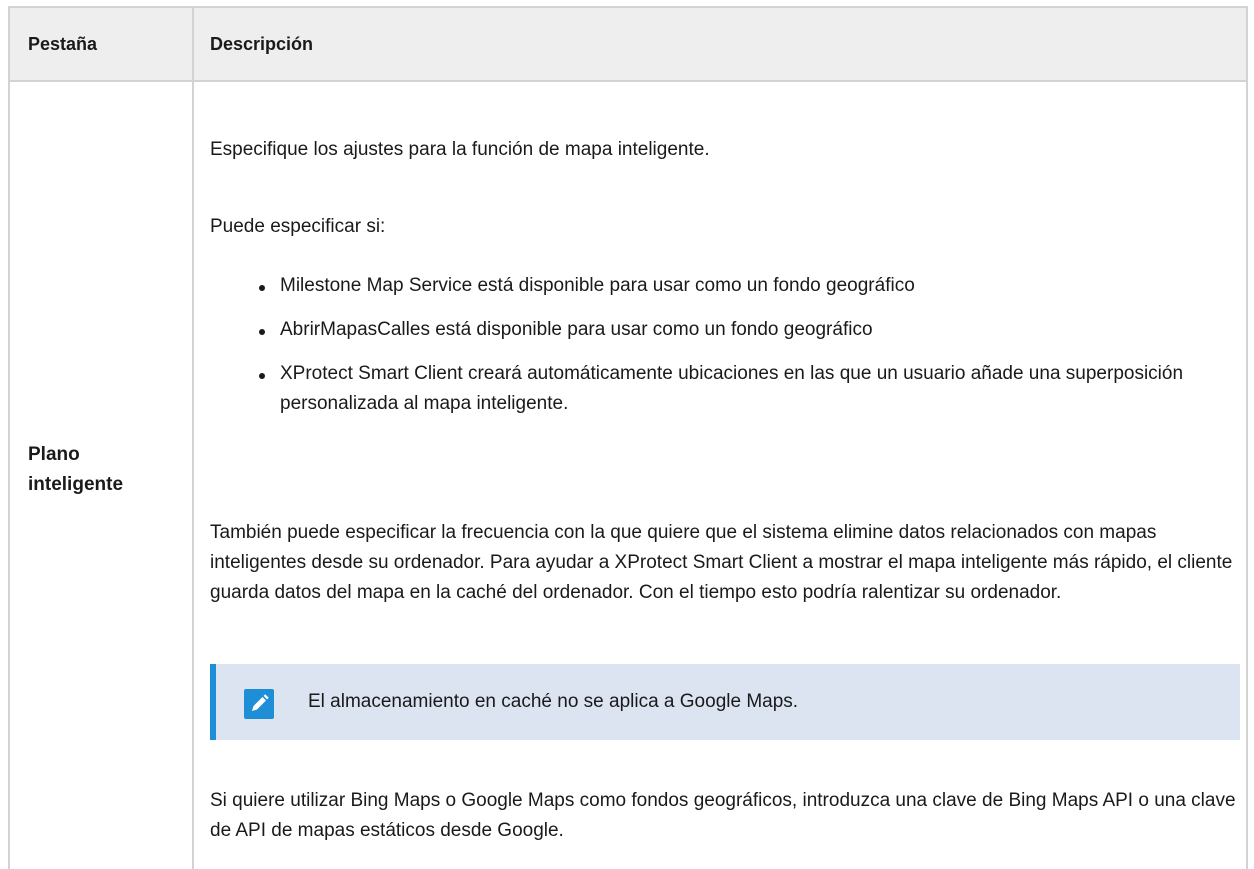  What do you see at coordinates (628, 45) in the screenshot?
I see `table-header-row: Pestaña Descripción` at bounding box center [628, 45].